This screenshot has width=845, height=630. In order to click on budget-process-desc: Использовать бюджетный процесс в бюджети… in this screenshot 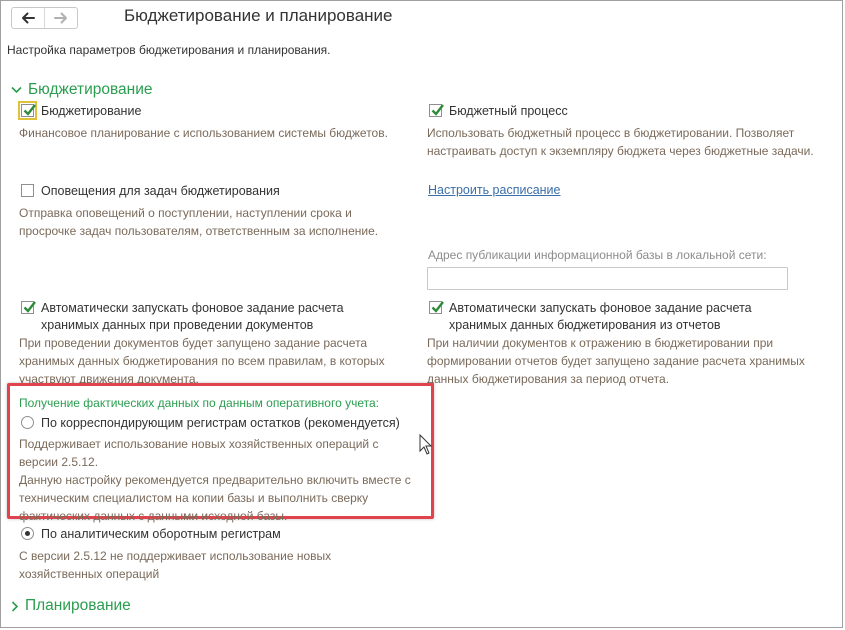, I will do `click(620, 142)`.